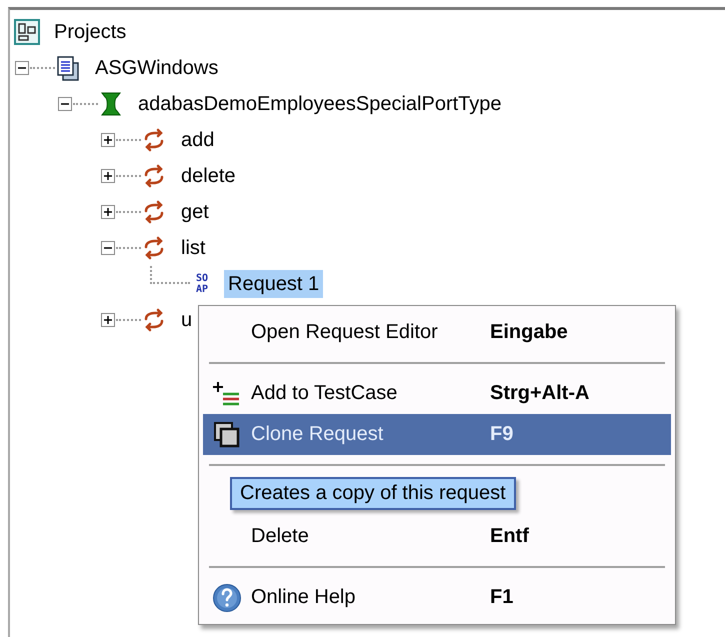 The height and width of the screenshot is (637, 725). Describe the element at coordinates (111, 104) in the screenshot. I see `i-beam-icon` at that location.